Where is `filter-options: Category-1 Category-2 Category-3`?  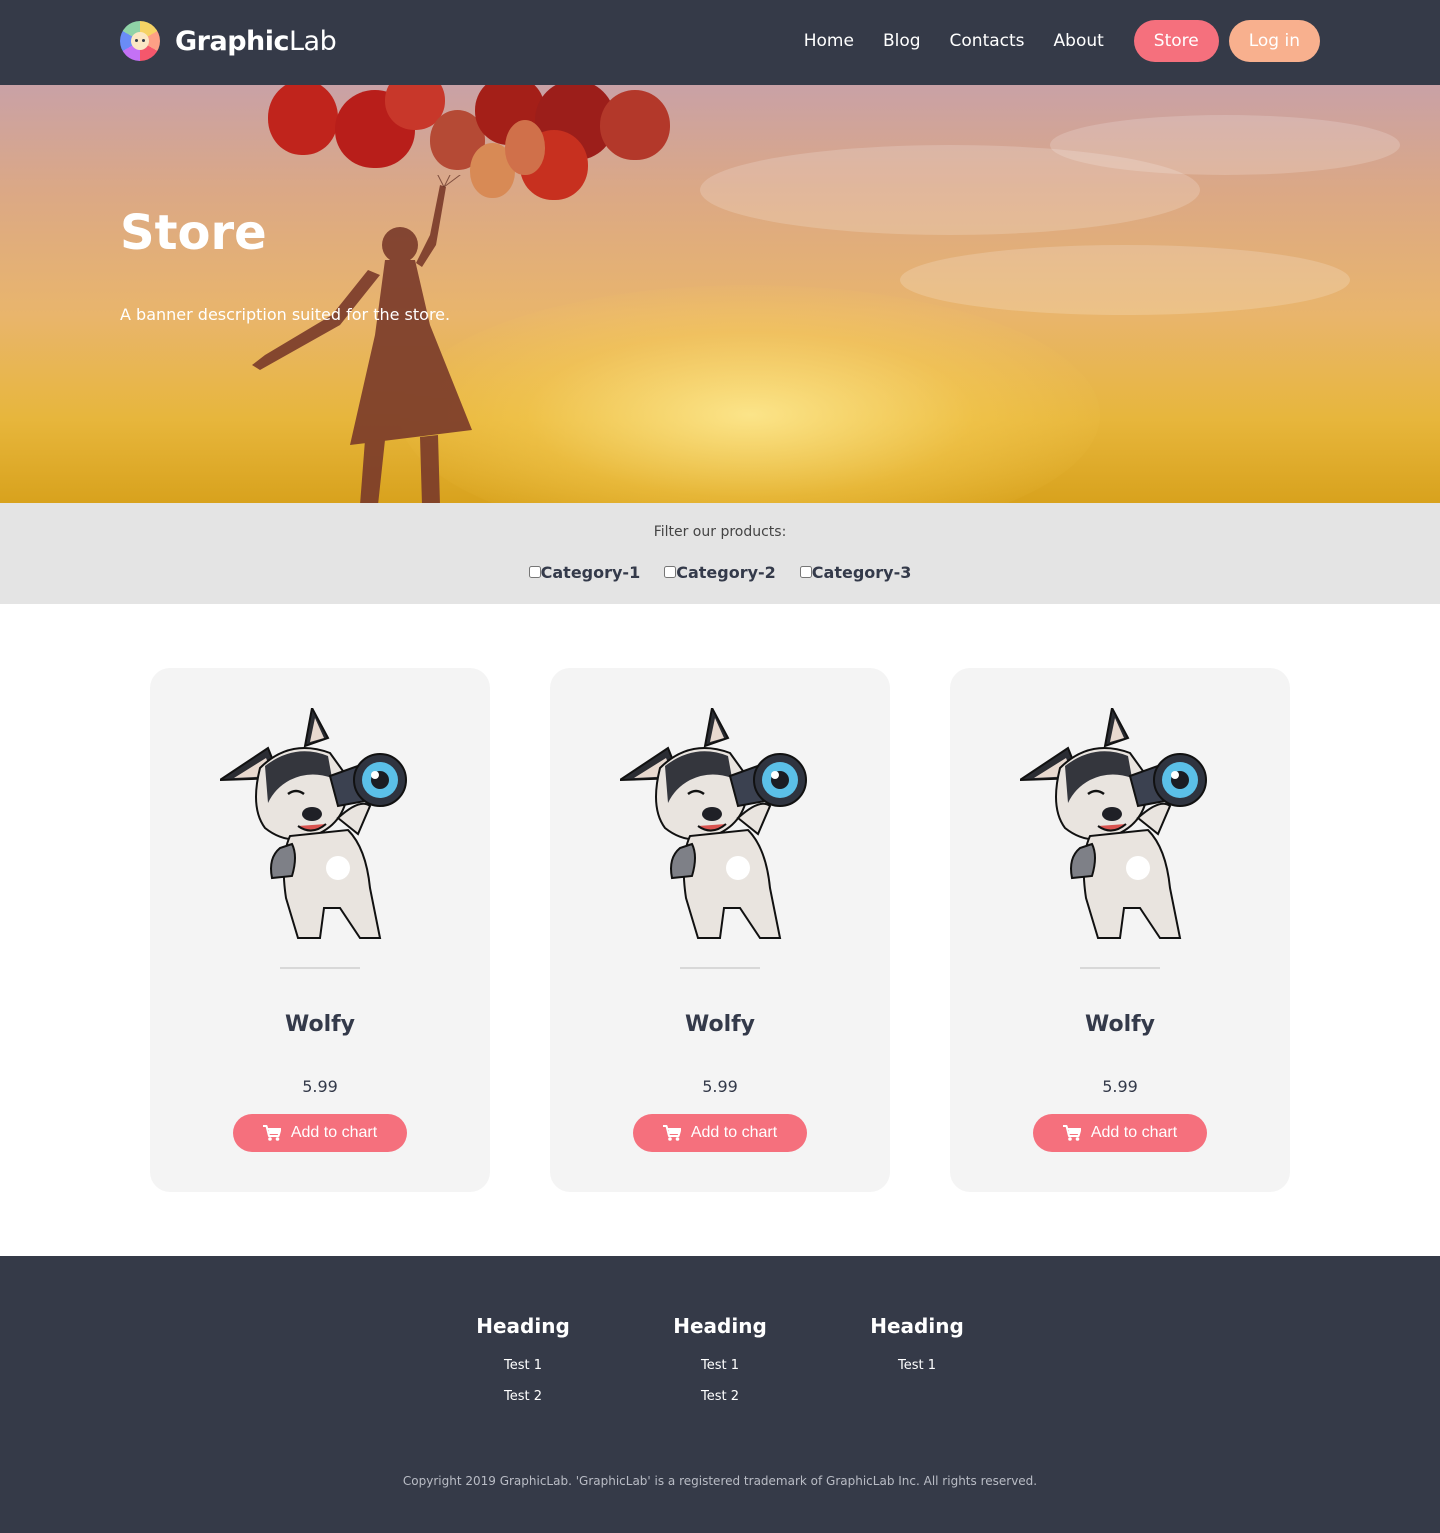 filter-options: Category-1 Category-2 Category-3 is located at coordinates (720, 572).